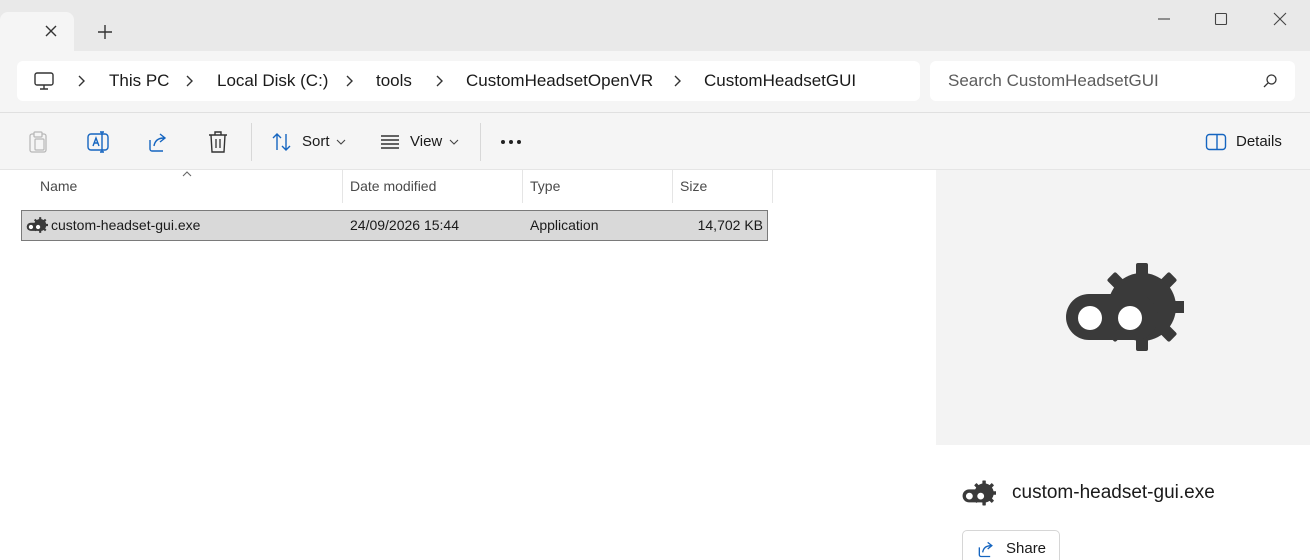 Image resolution: width=1310 pixels, height=560 pixels. Describe the element at coordinates (272, 81) in the screenshot. I see `breadcrumb-item-local-disk: Local Disk (C:)` at that location.